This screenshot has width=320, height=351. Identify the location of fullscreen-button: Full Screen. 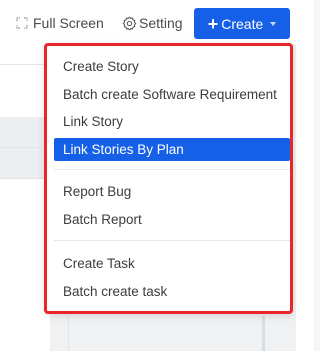
(60, 23).